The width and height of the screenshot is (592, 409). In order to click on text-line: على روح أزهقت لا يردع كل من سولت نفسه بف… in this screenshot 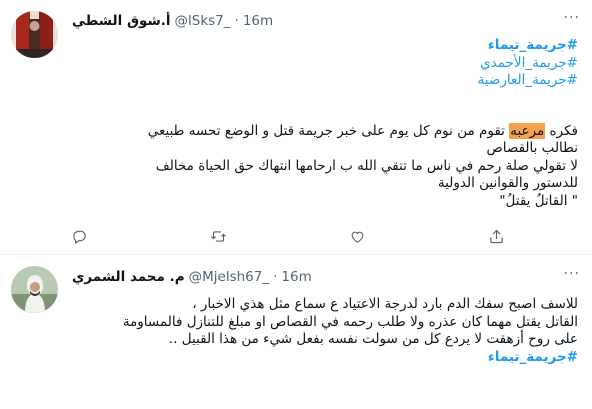, I will do `click(373, 339)`.